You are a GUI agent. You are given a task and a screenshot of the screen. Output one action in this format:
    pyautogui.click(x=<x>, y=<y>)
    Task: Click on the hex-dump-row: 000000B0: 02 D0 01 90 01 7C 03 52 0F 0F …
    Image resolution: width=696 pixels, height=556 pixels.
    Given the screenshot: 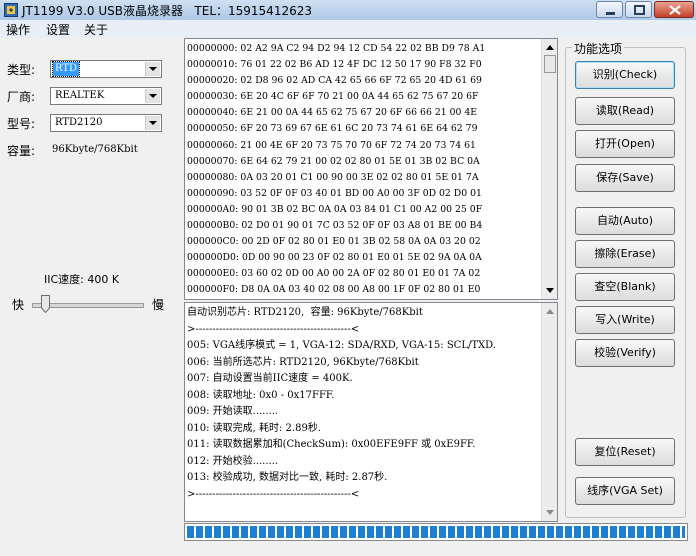 What is the action you would take?
    pyautogui.click(x=335, y=226)
    